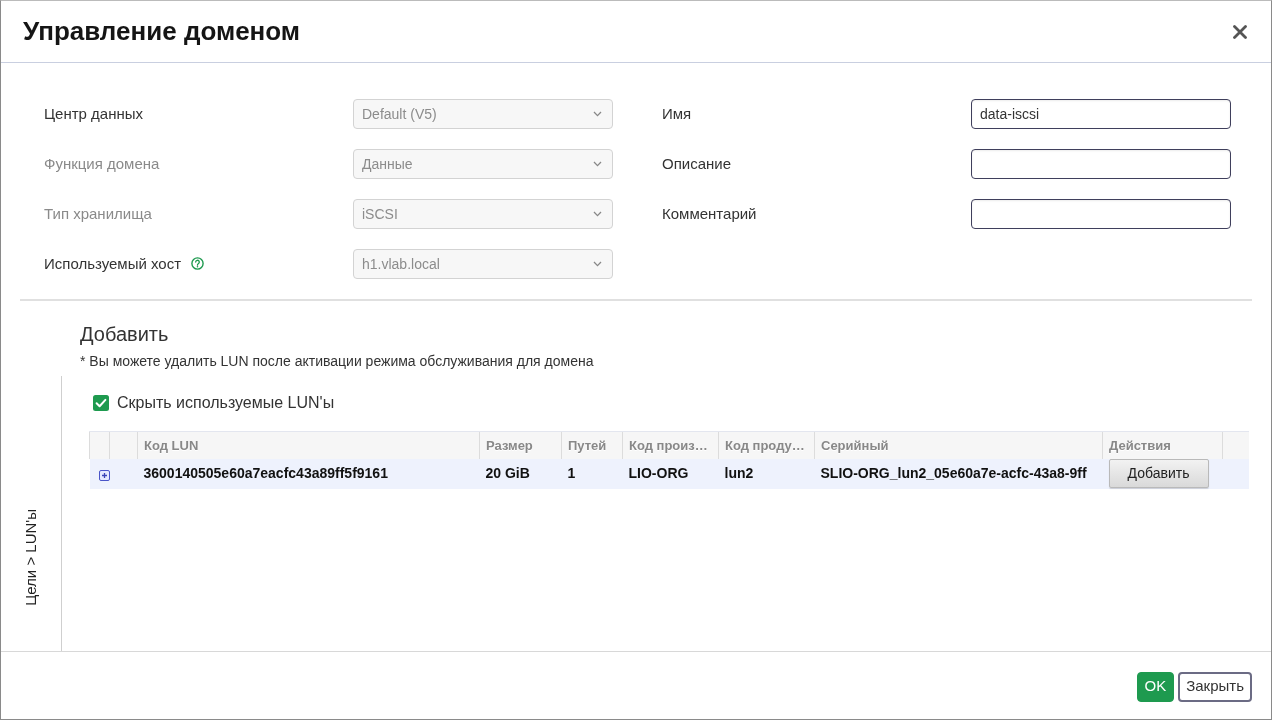 Image resolution: width=1272 pixels, height=720 pixels. Describe the element at coordinates (101, 403) in the screenshot. I see `checkbox` at that location.